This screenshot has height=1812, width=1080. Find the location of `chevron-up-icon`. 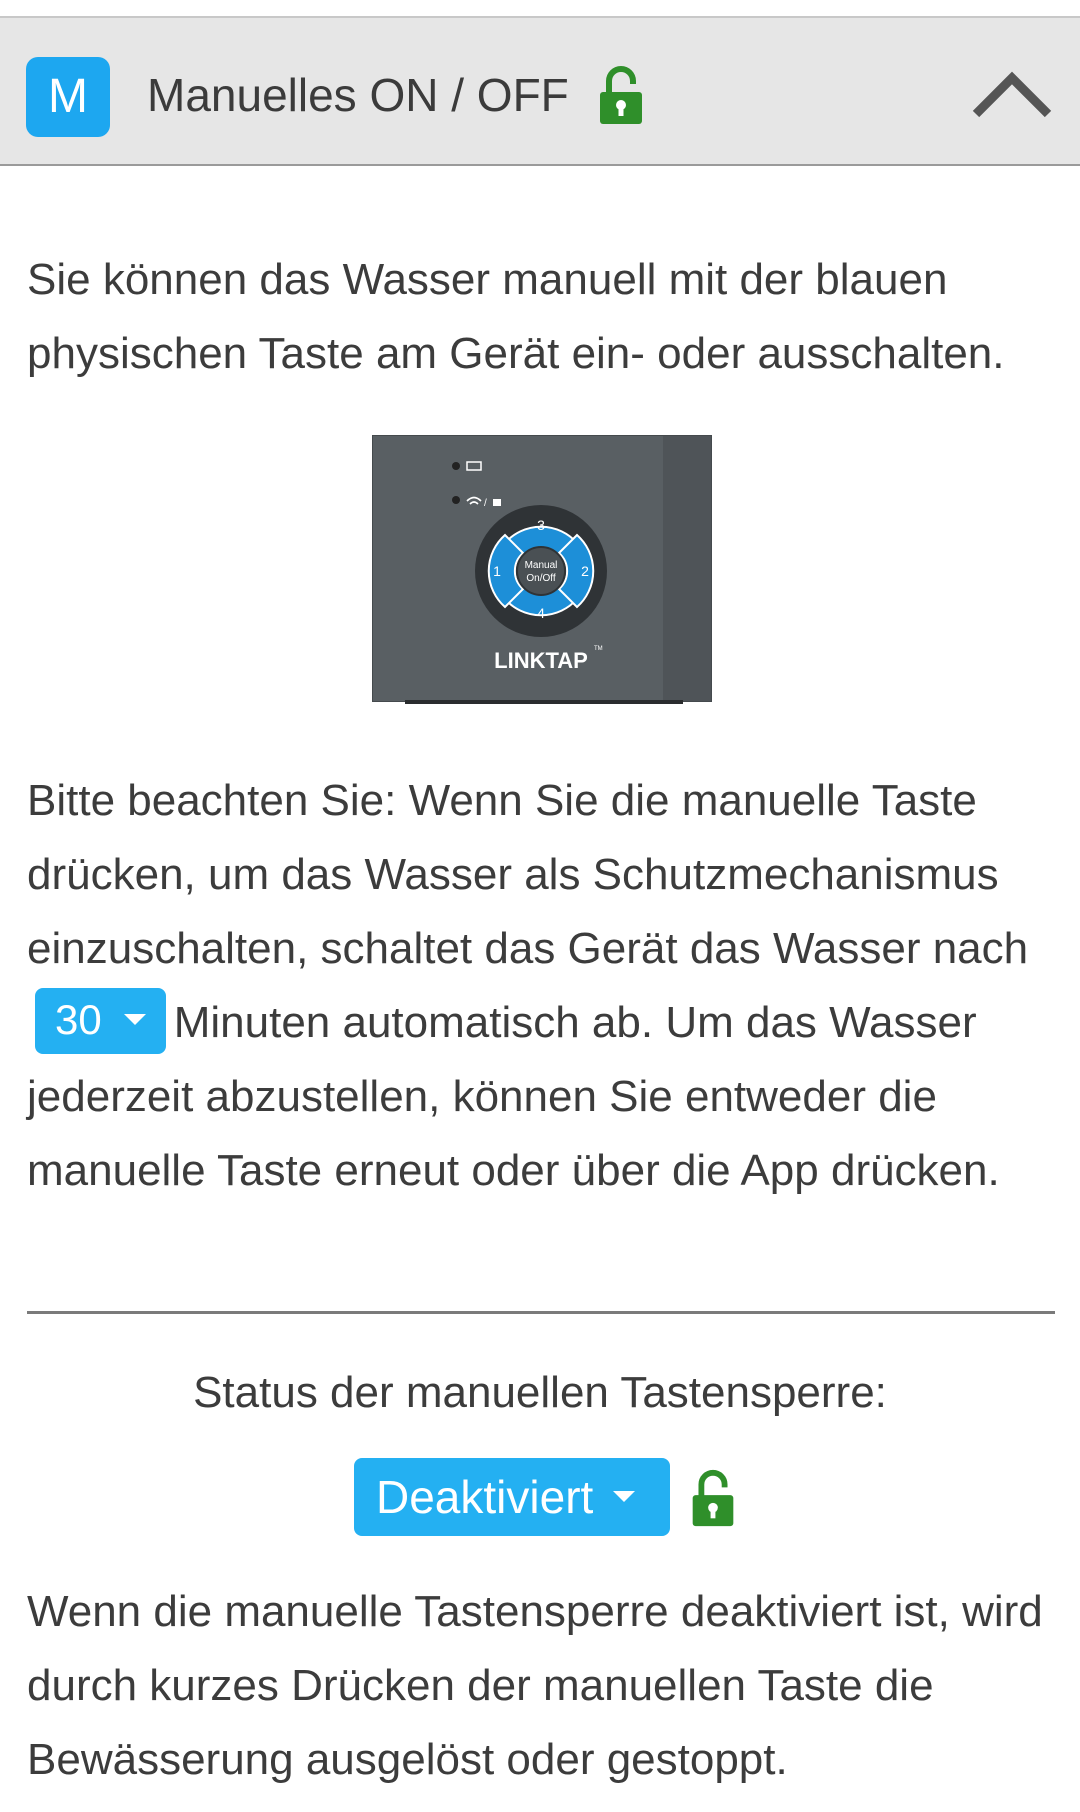

chevron-up-icon is located at coordinates (1012, 95).